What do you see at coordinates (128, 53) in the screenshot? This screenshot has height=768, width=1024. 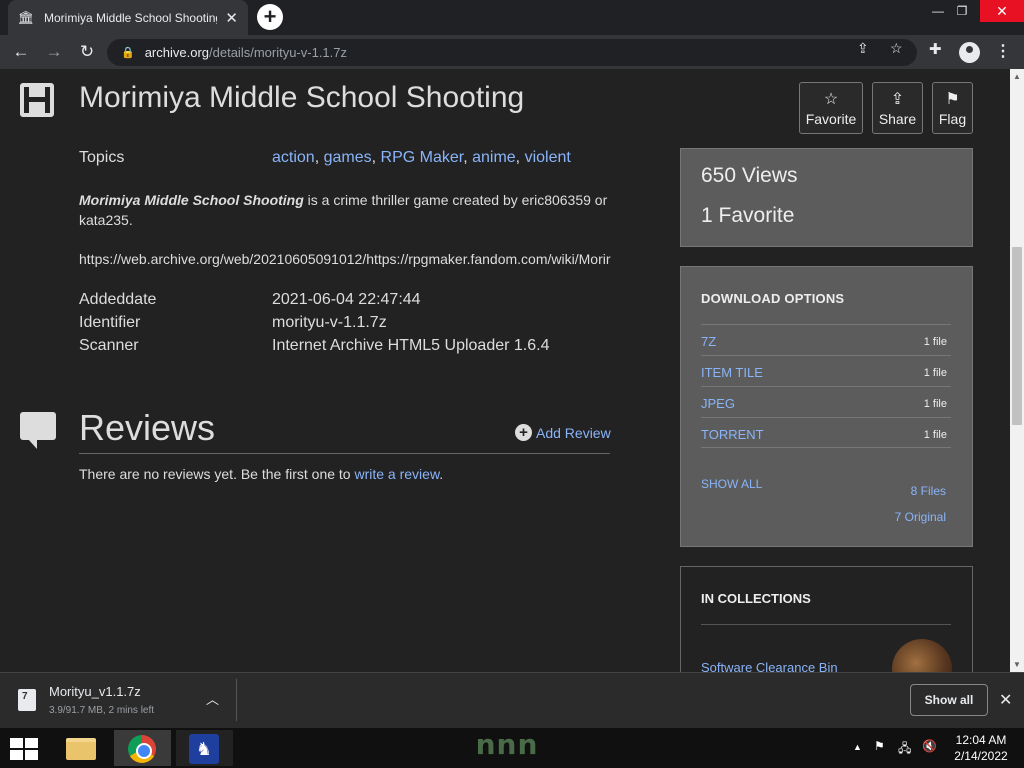 I see `lock-icon: 🔒` at bounding box center [128, 53].